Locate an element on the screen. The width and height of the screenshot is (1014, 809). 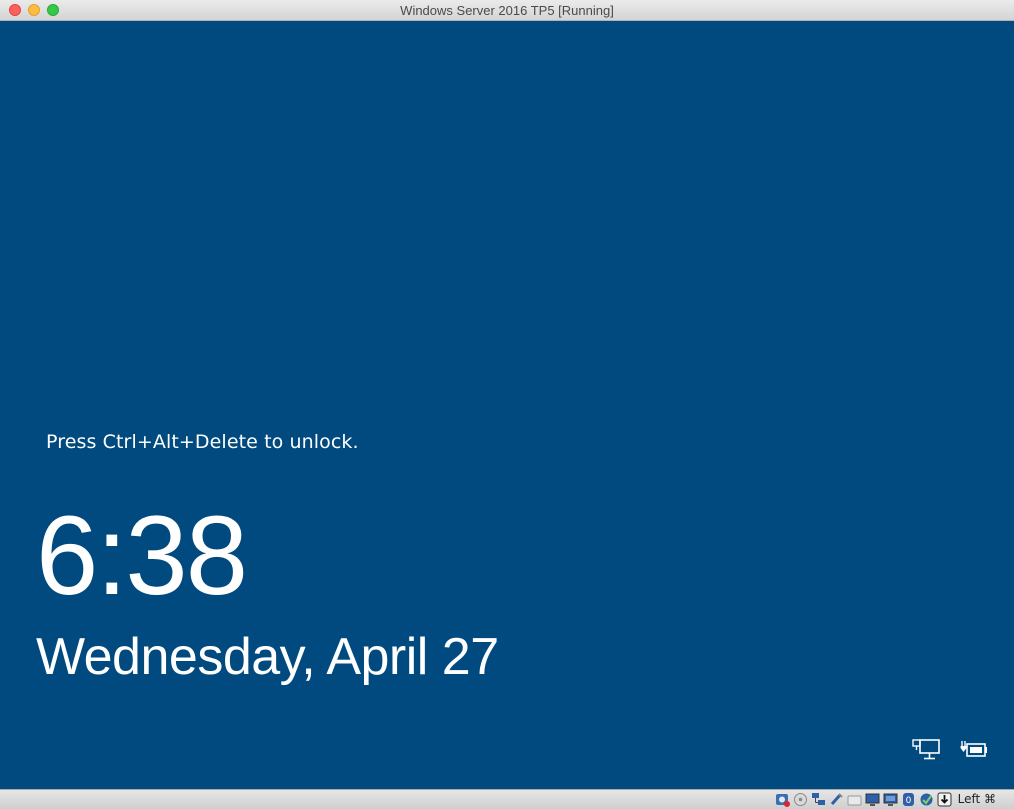
unlock-prompt: Press Ctrl+Alt+Delete to unlock. is located at coordinates (202, 442).